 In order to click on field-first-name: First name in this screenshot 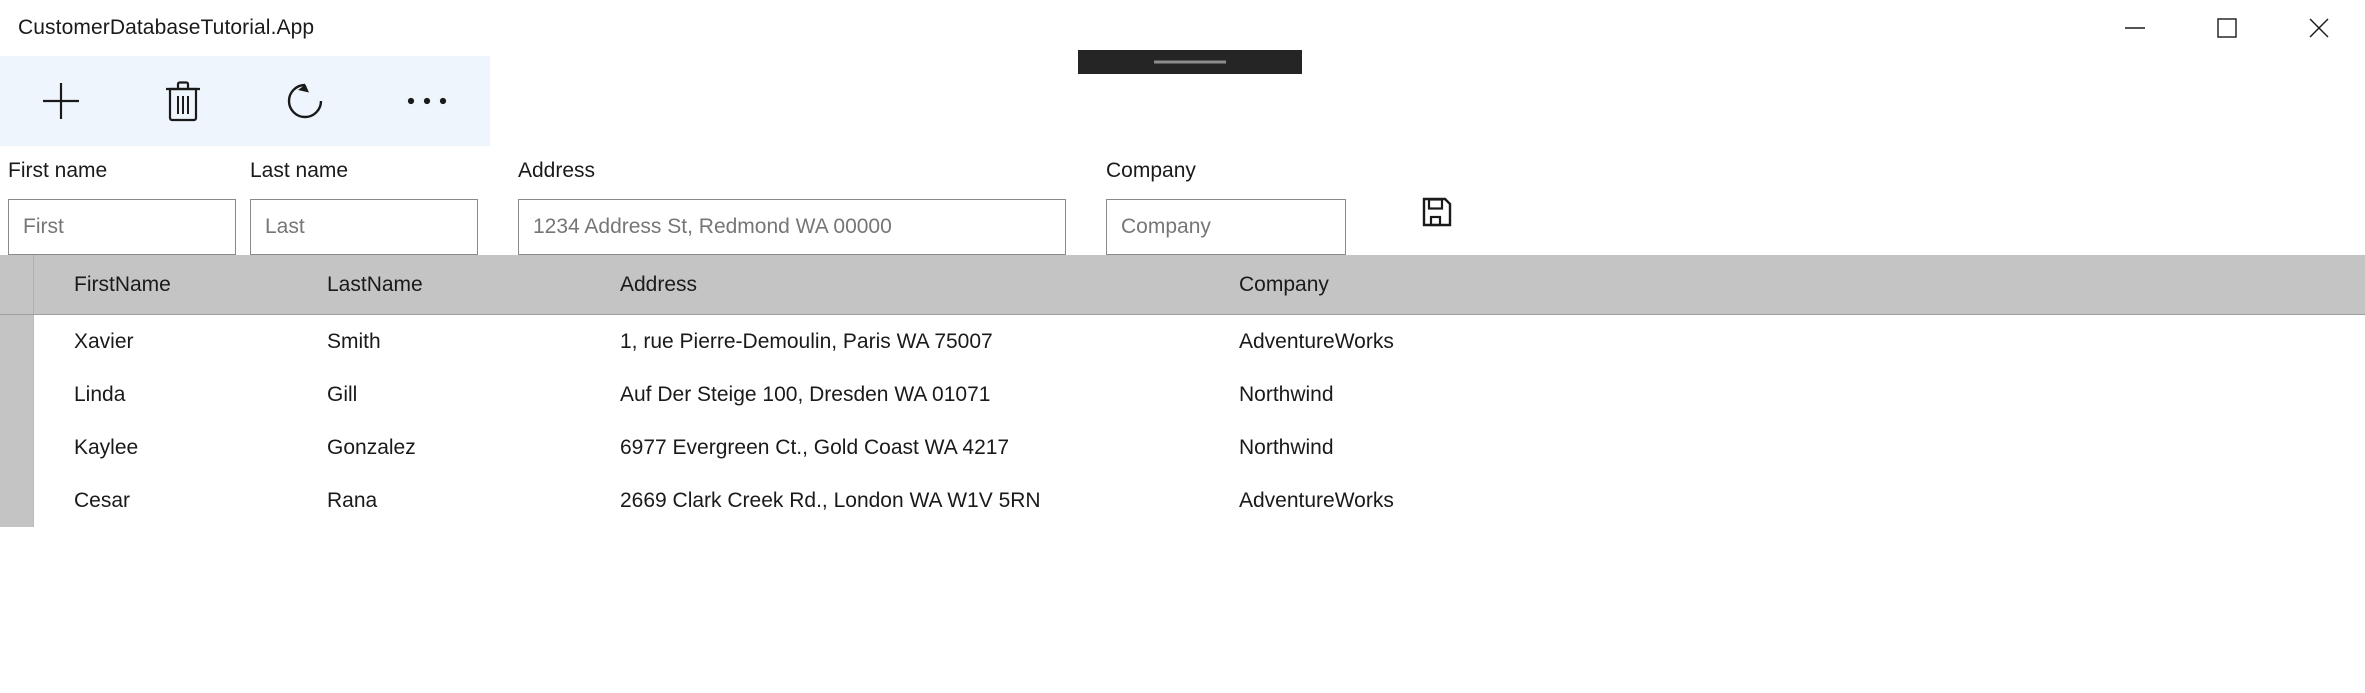, I will do `click(122, 207)`.